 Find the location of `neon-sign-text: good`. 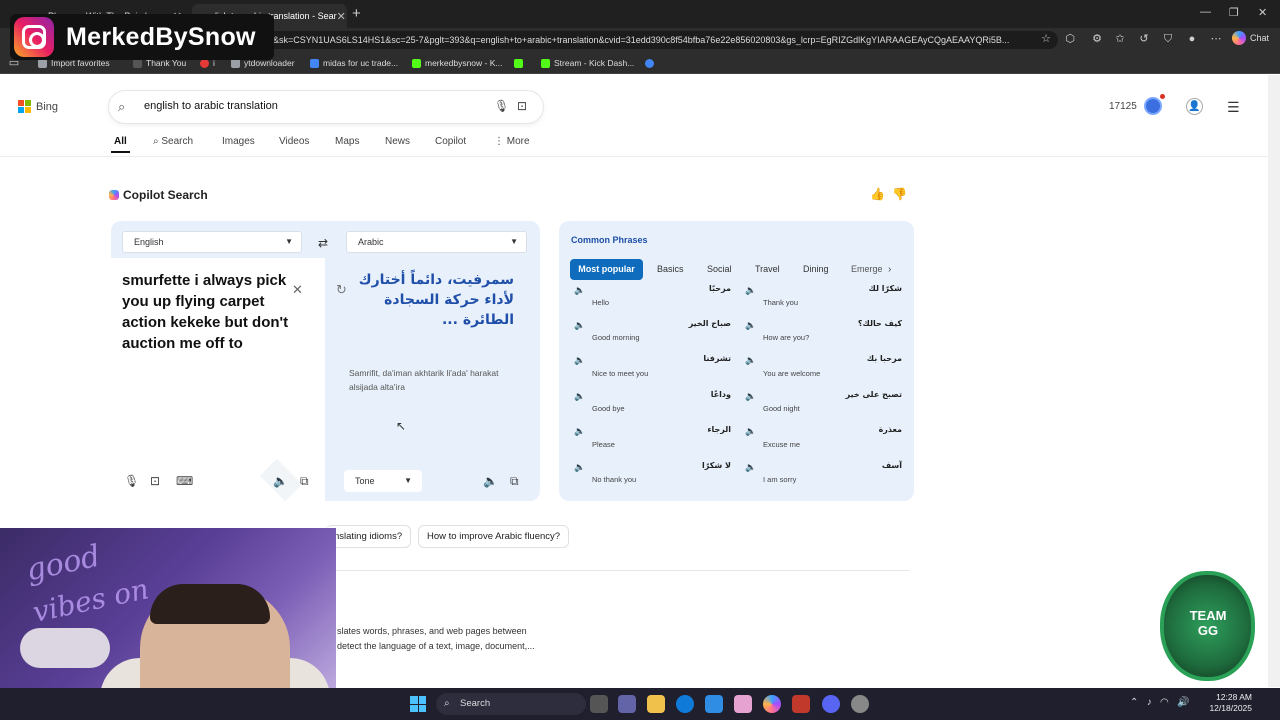

neon-sign-text: good is located at coordinates (63, 563).